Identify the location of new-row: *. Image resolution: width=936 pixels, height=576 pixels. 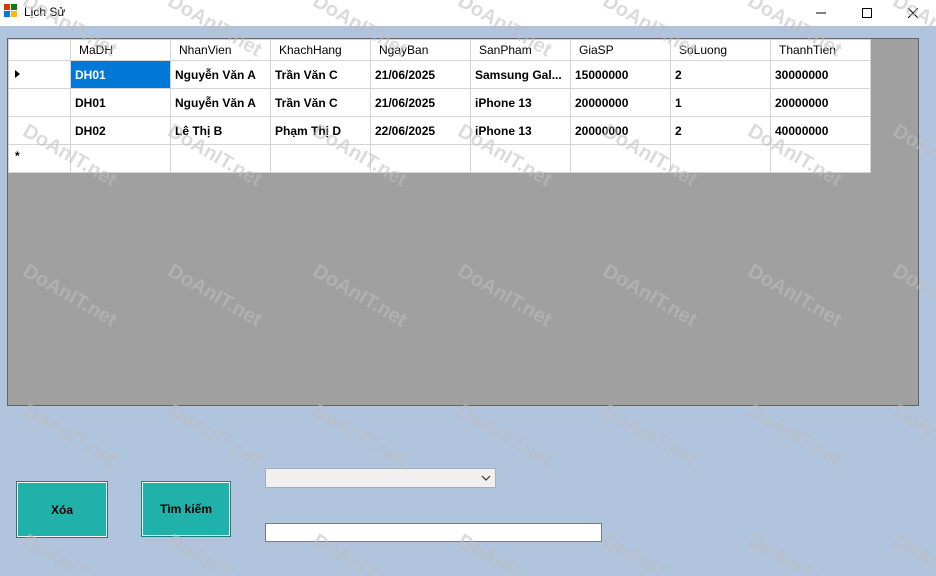
(439, 158).